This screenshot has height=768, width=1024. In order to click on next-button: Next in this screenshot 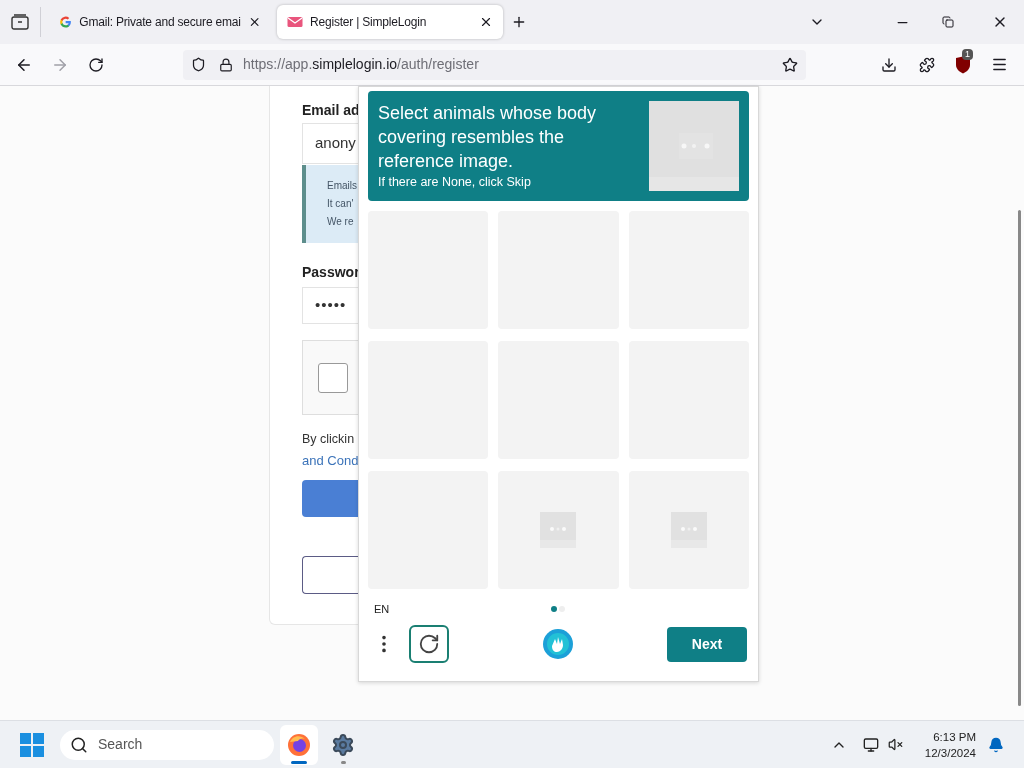, I will do `click(707, 644)`.